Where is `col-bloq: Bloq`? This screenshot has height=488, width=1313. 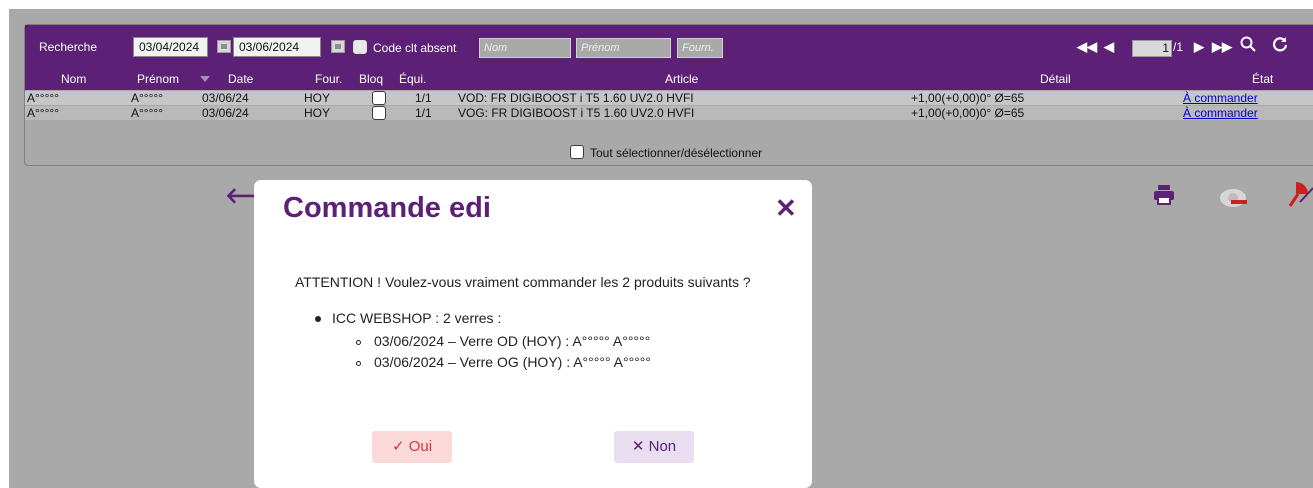
col-bloq: Bloq is located at coordinates (371, 79).